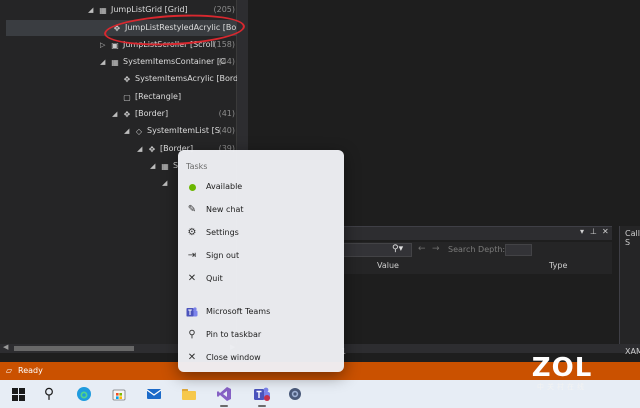 This screenshot has width=640, height=408. I want to click on gear-icon: ⚙, so click(192, 232).